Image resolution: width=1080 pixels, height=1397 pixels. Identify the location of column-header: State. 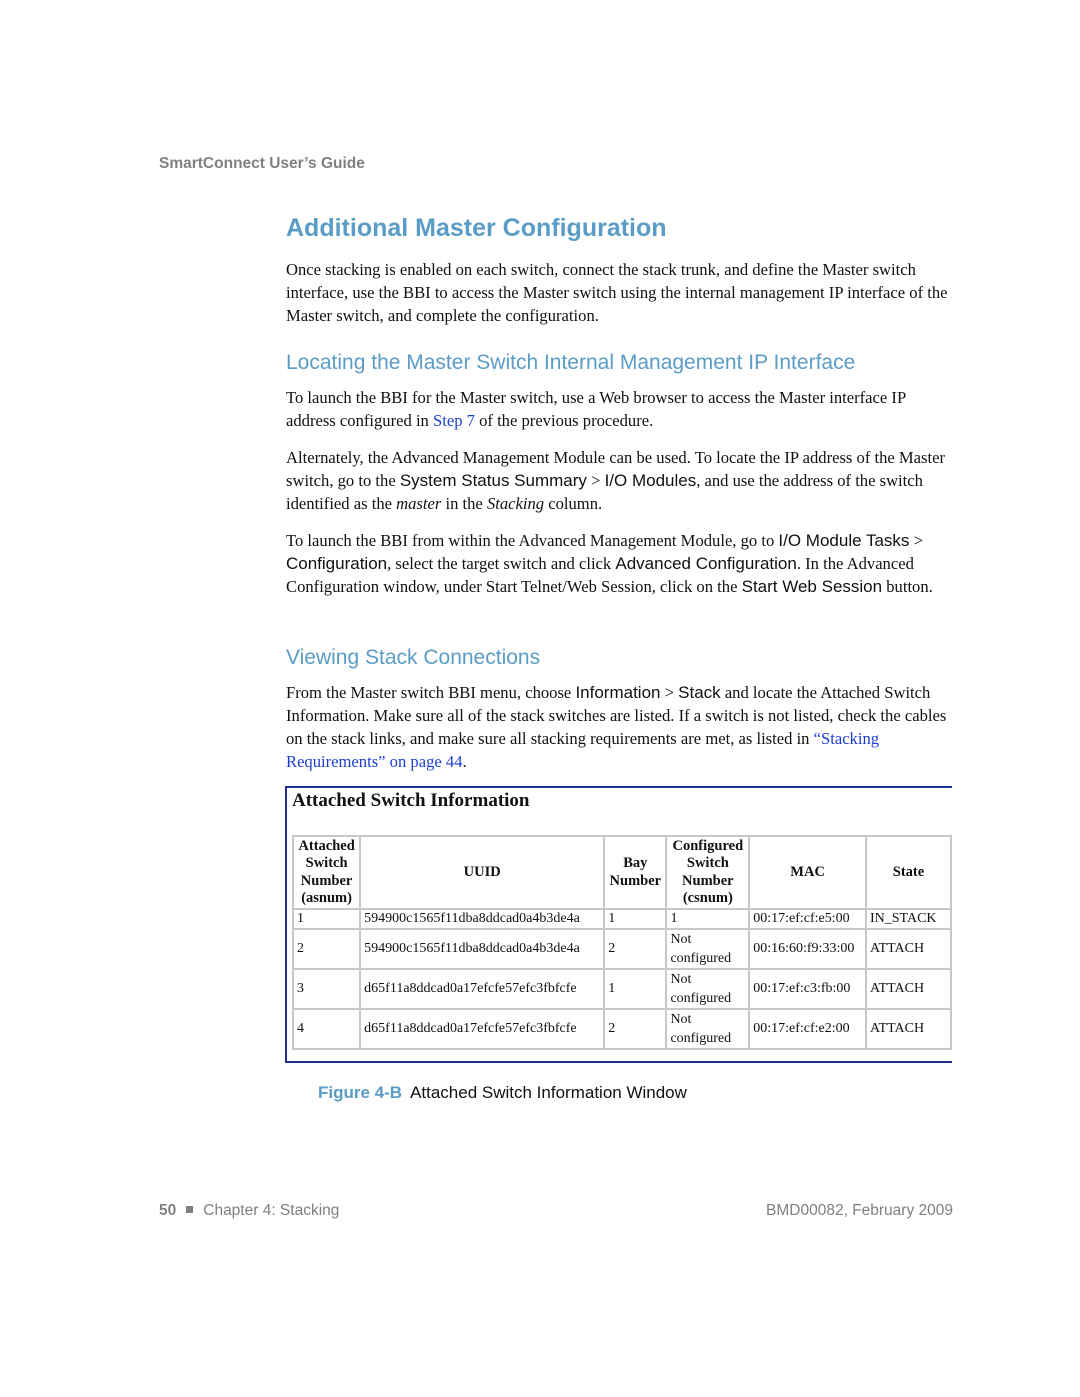
(908, 872).